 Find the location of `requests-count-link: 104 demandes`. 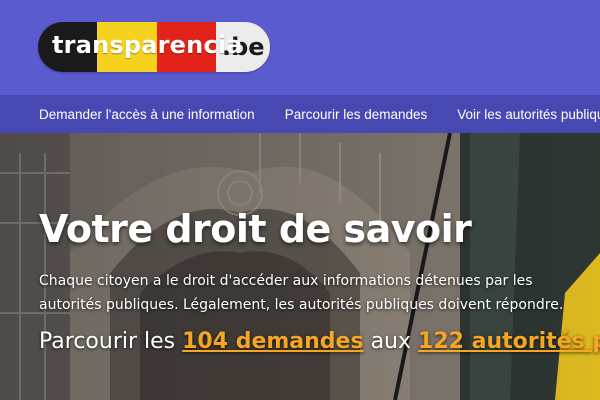

requests-count-link: 104 demandes is located at coordinates (272, 341).